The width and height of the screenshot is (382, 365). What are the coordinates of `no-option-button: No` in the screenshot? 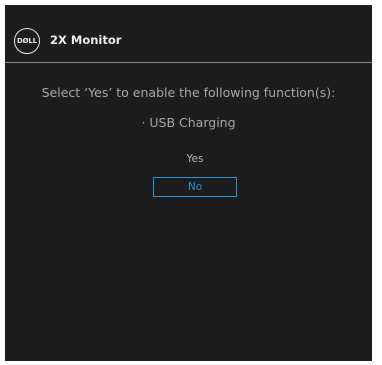 It's located at (195, 187).